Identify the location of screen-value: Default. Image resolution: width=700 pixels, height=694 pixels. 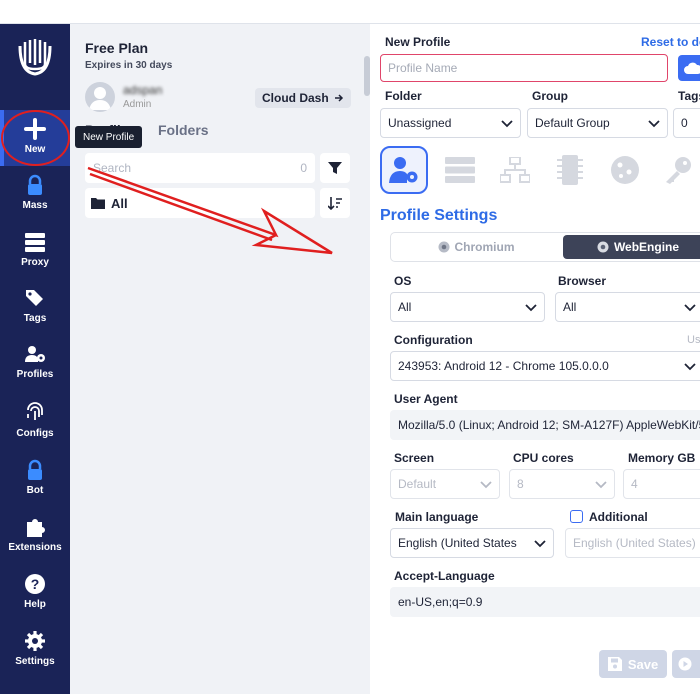
(417, 484).